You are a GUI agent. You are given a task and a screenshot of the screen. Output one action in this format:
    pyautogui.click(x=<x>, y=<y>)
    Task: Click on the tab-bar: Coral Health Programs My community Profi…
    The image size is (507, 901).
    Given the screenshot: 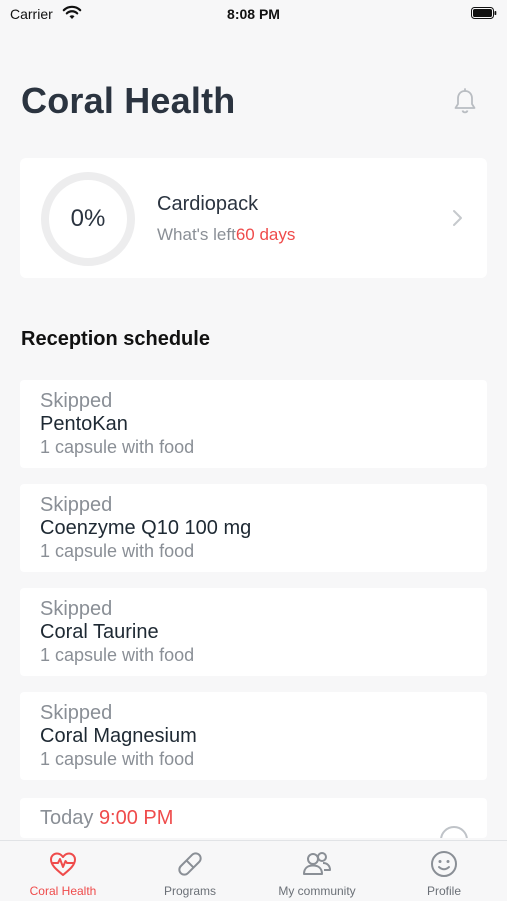 What is the action you would take?
    pyautogui.click(x=253, y=870)
    